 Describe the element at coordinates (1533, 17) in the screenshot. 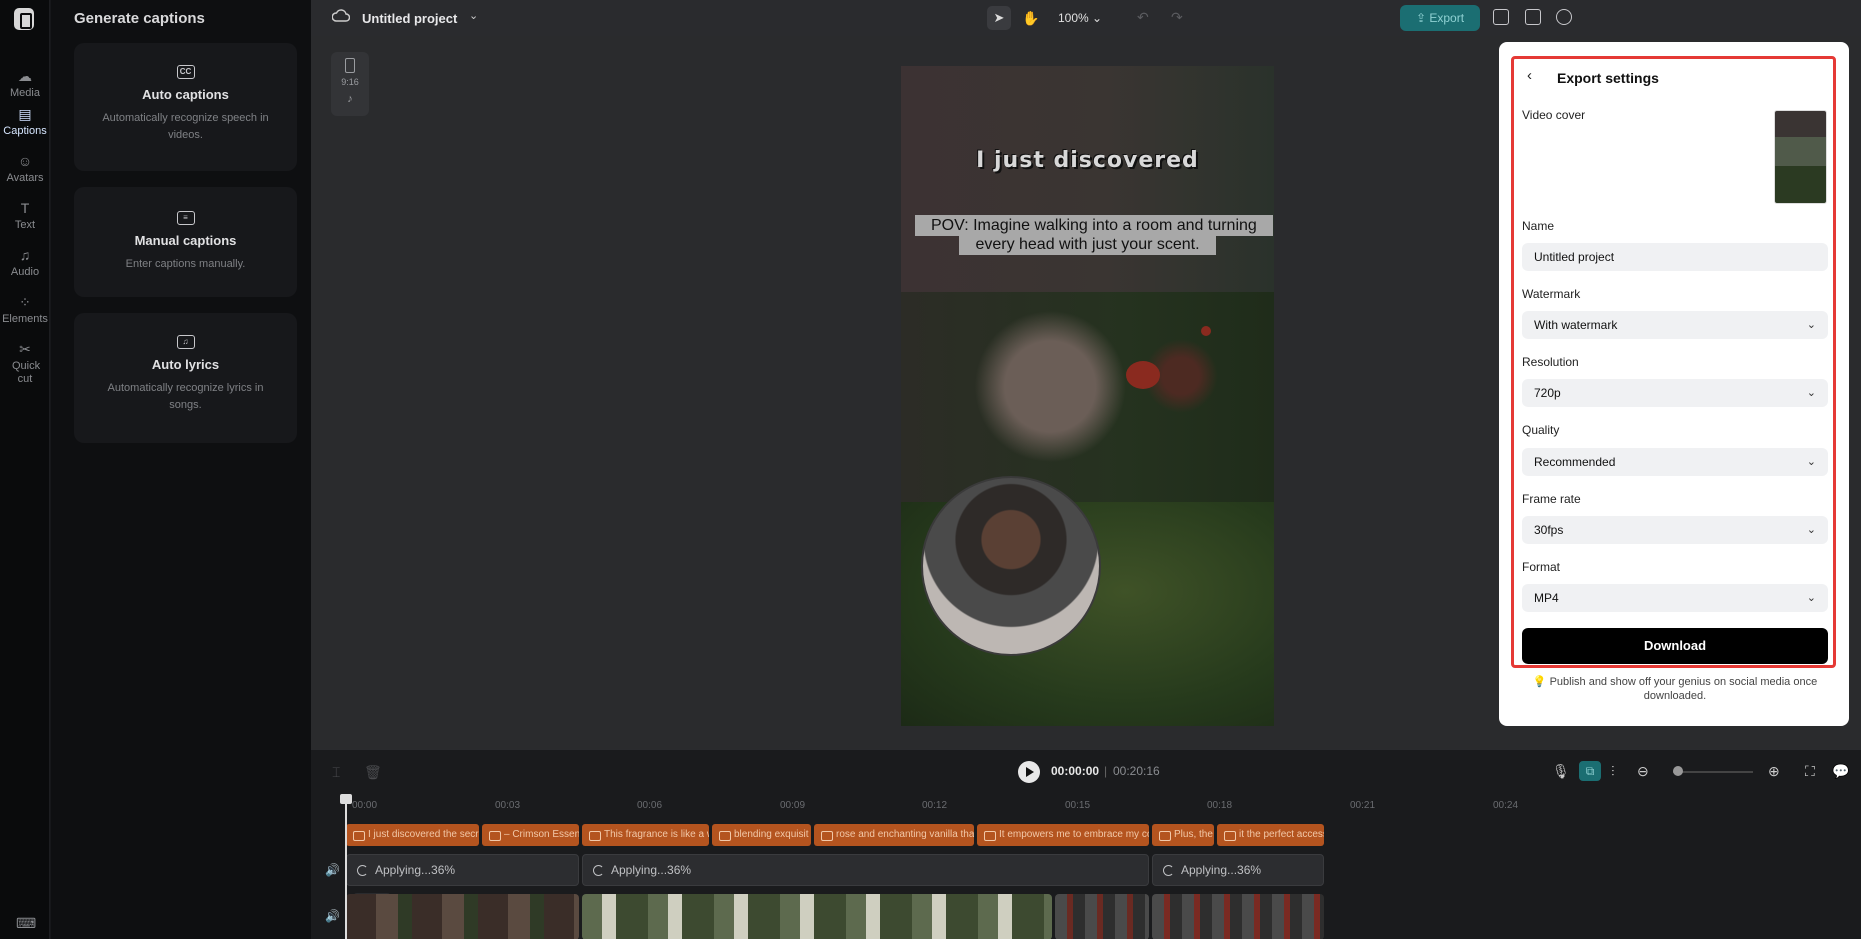

I see `layout-panel-icon` at that location.